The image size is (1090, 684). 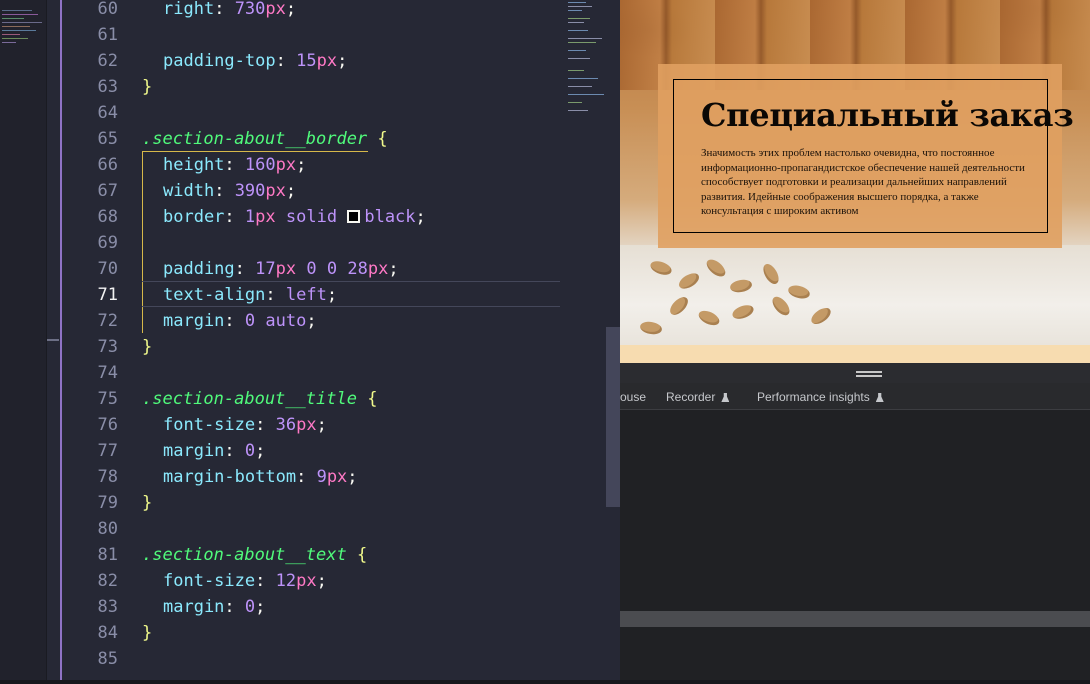 I want to click on devtools-resize-bar, so click(x=855, y=373).